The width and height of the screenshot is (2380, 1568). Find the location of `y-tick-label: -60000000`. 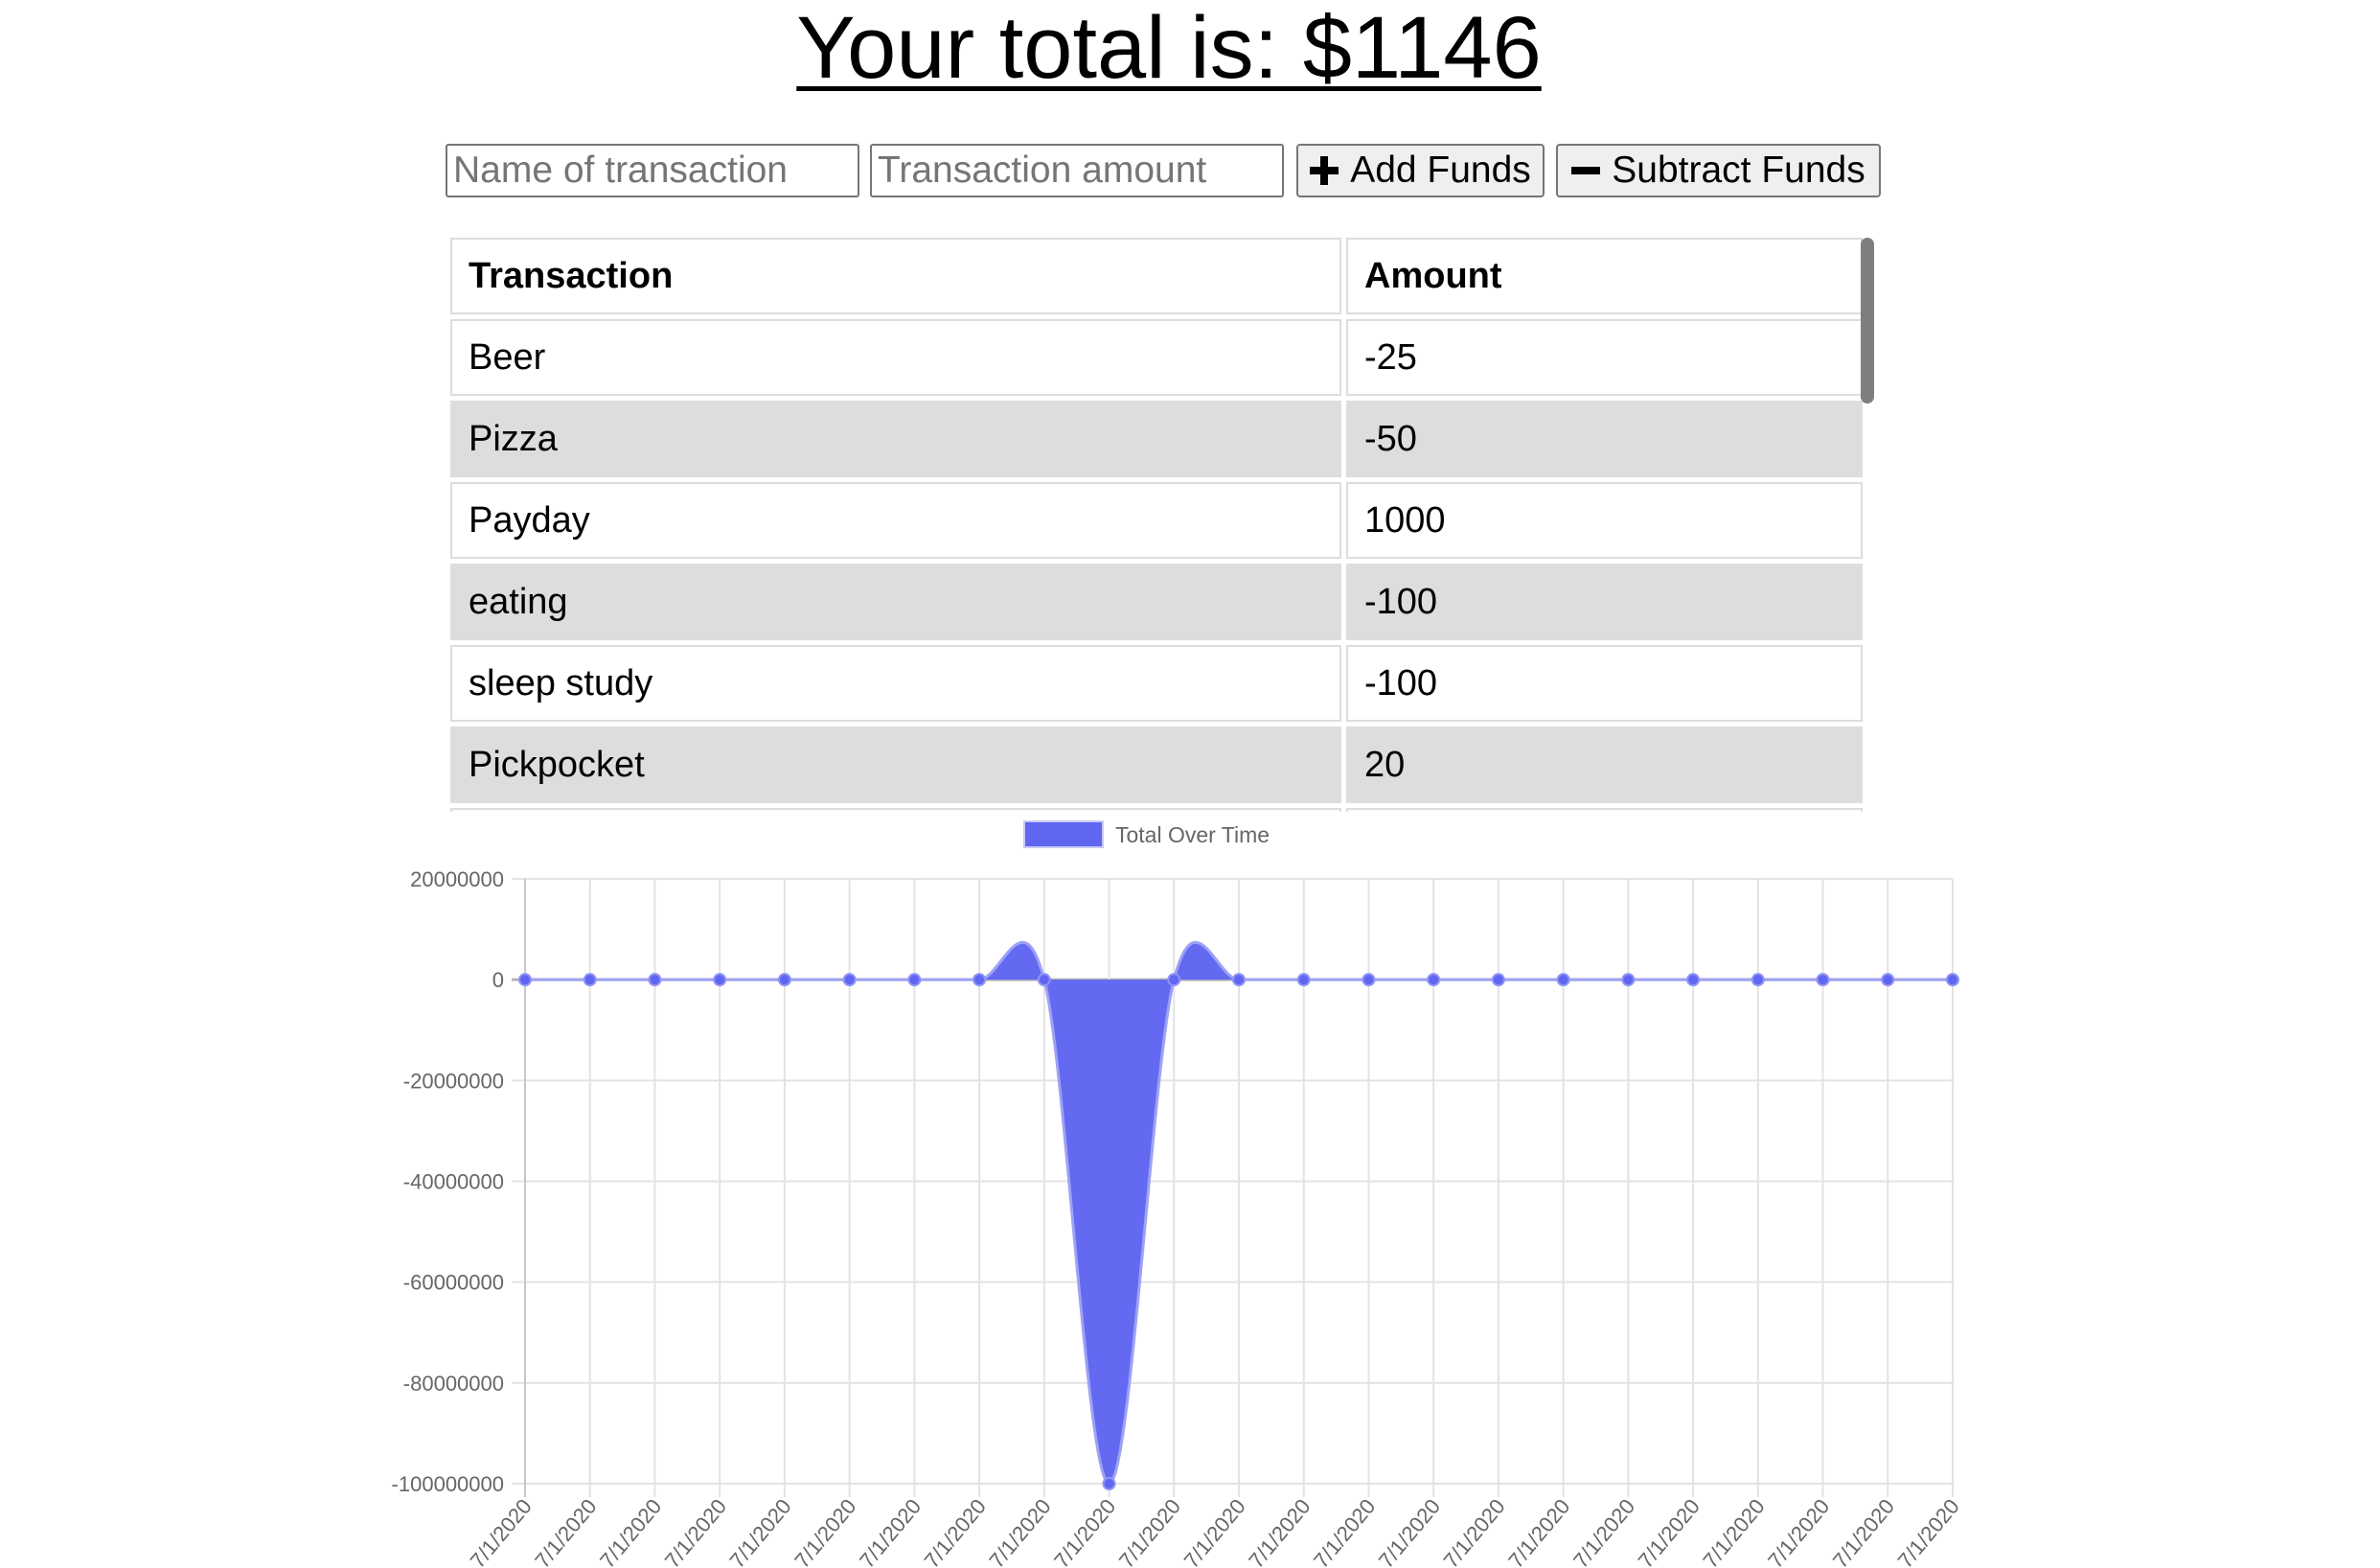

y-tick-label: -60000000 is located at coordinates (453, 1283).